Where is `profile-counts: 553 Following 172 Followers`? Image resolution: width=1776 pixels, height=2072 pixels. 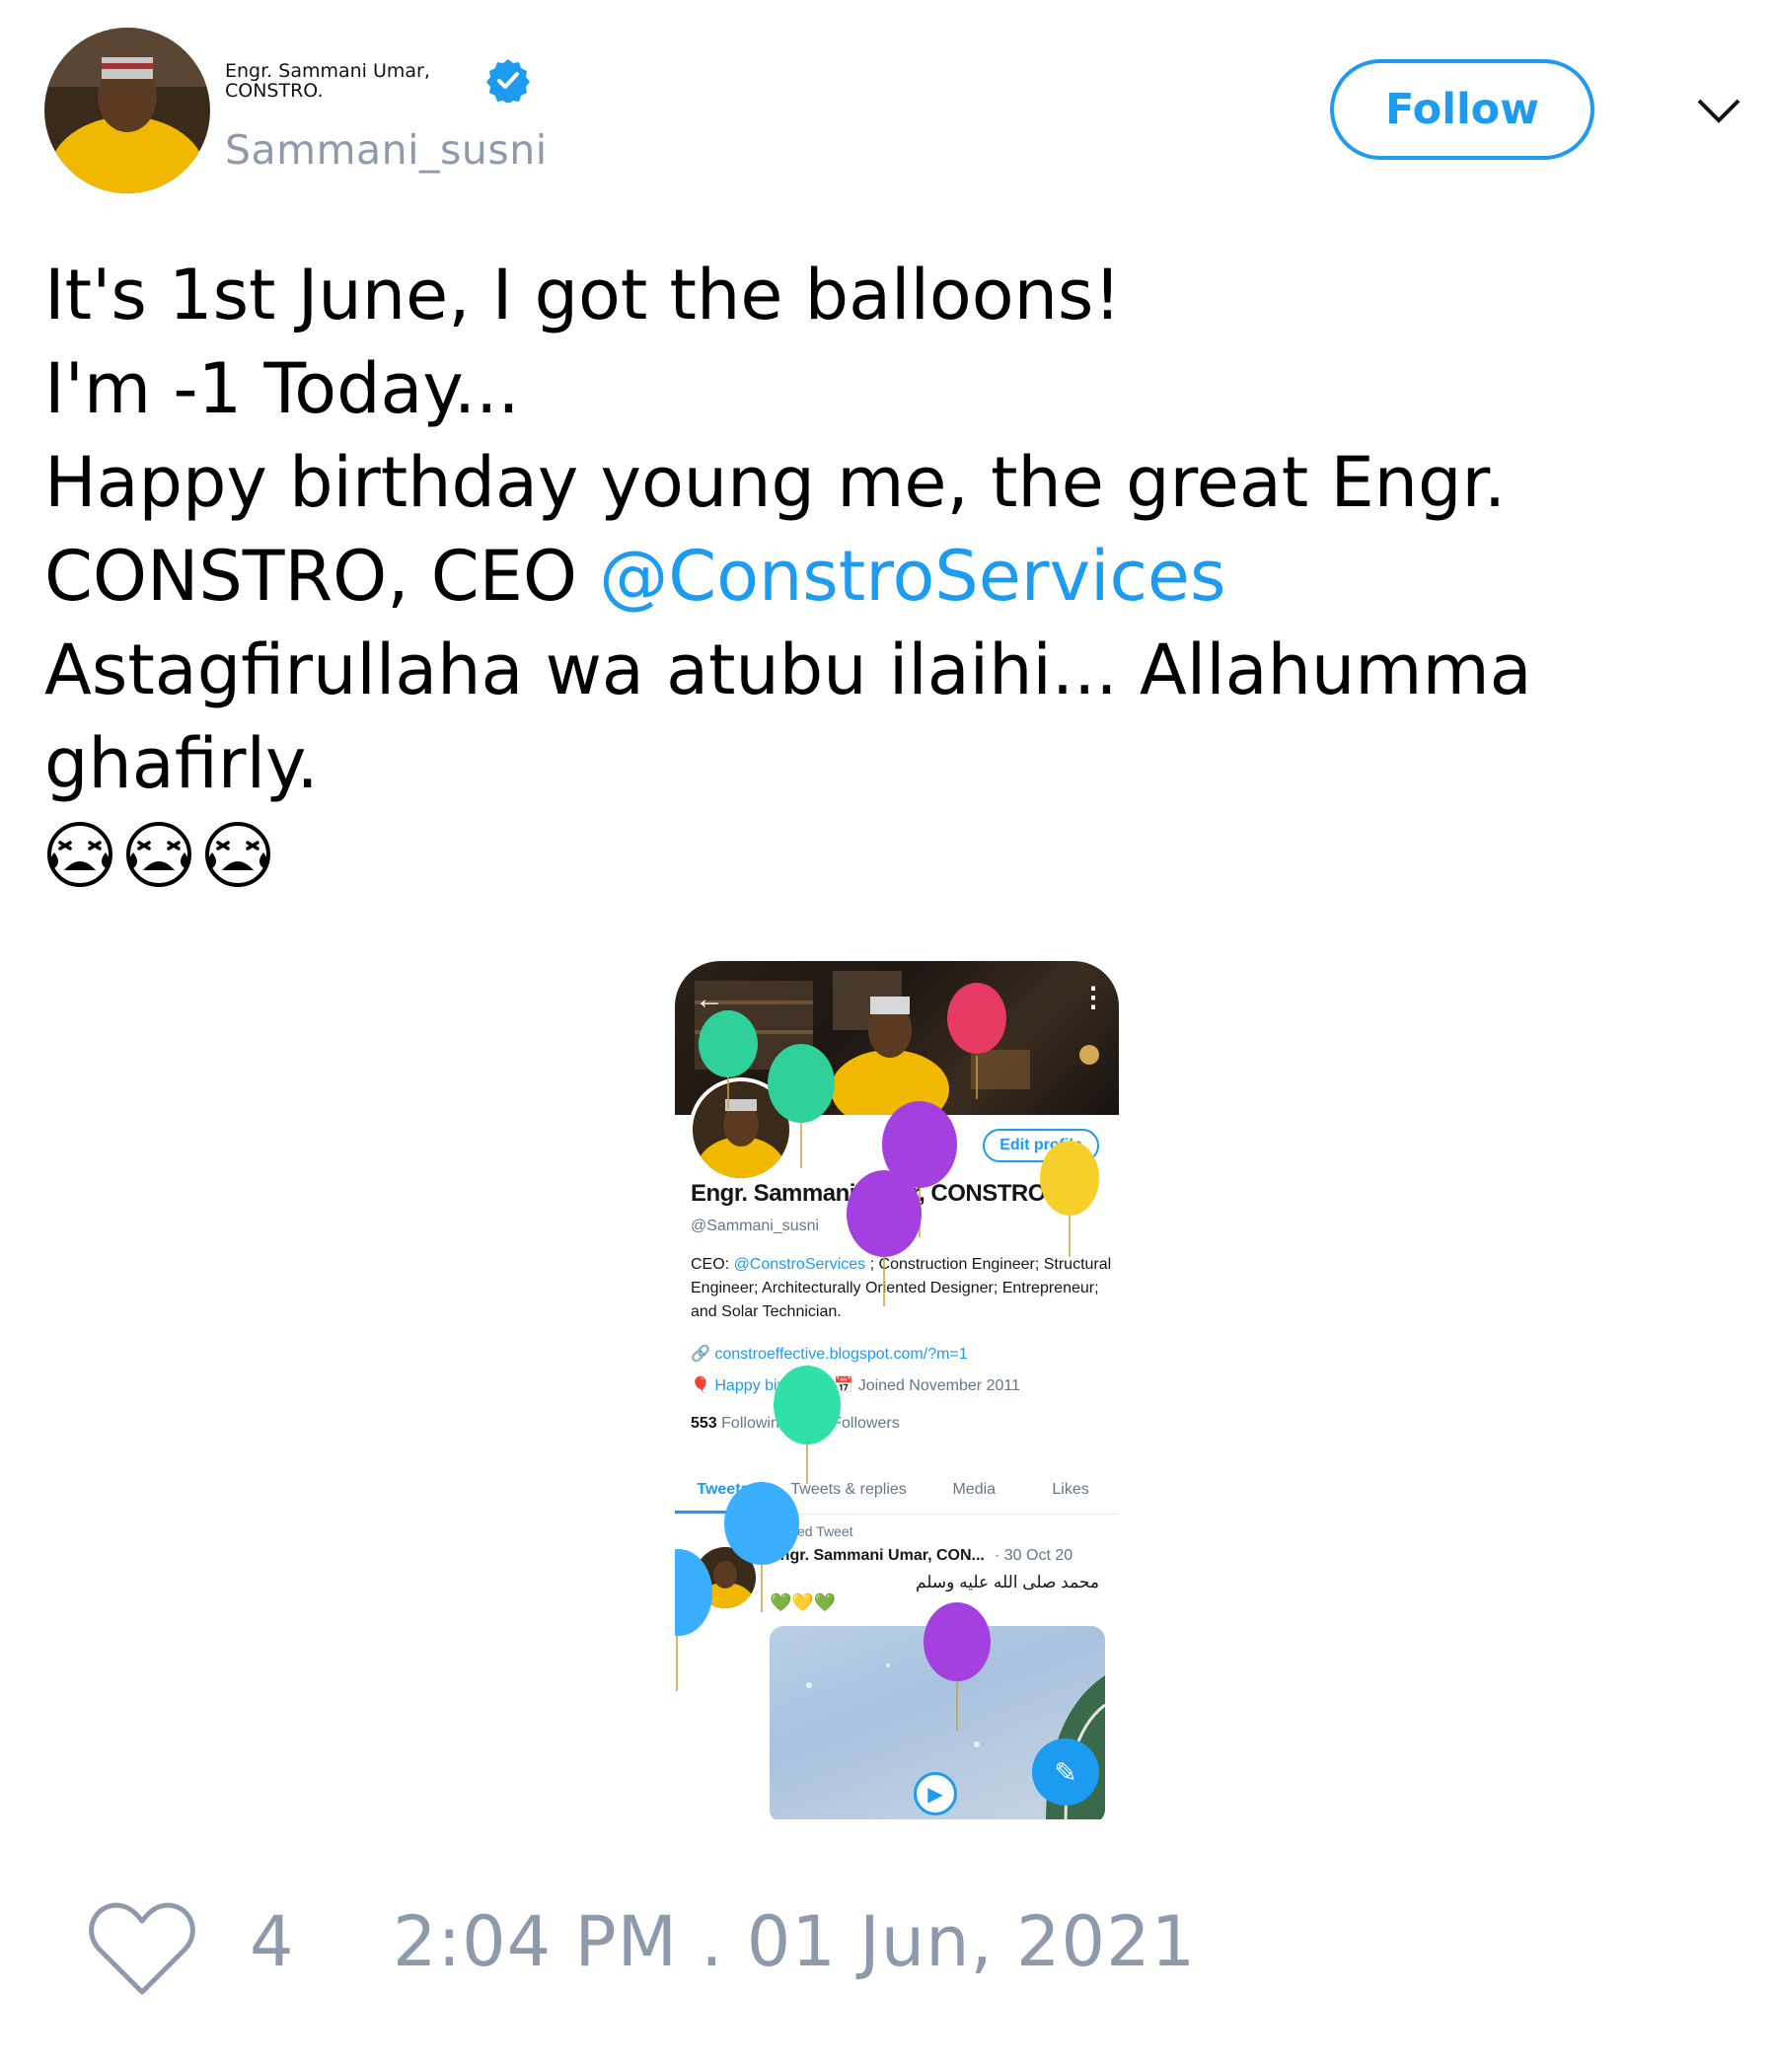 profile-counts: 553 Following 172 Followers is located at coordinates (796, 1424).